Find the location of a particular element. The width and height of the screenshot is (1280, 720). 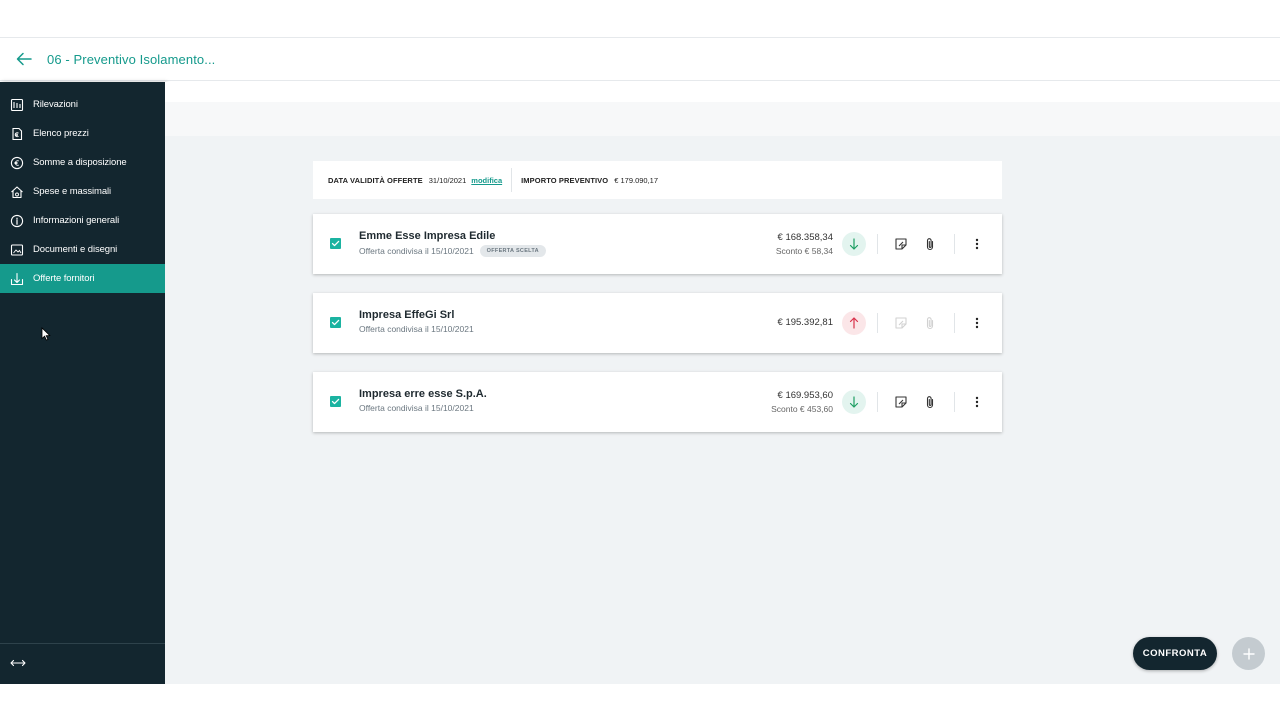

bottom-band is located at coordinates (640, 702).